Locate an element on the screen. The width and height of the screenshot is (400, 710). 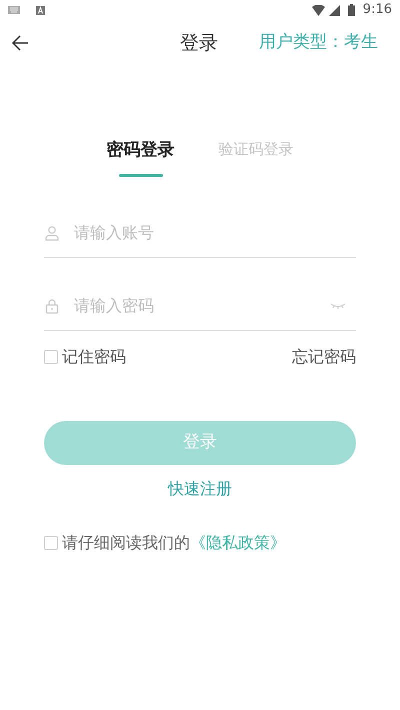
user-icon is located at coordinates (52, 232).